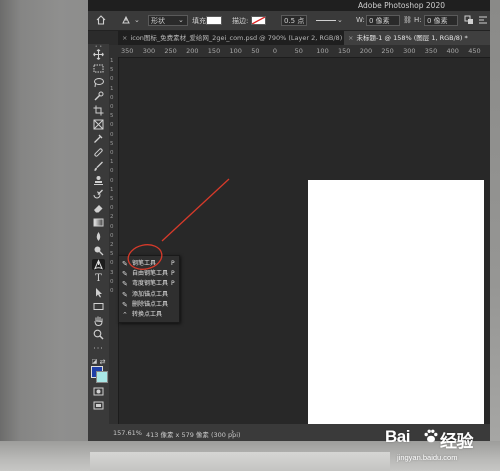 The width and height of the screenshot is (500, 471). What do you see at coordinates (98, 124) in the screenshot?
I see `frame-tool-icon` at bounding box center [98, 124].